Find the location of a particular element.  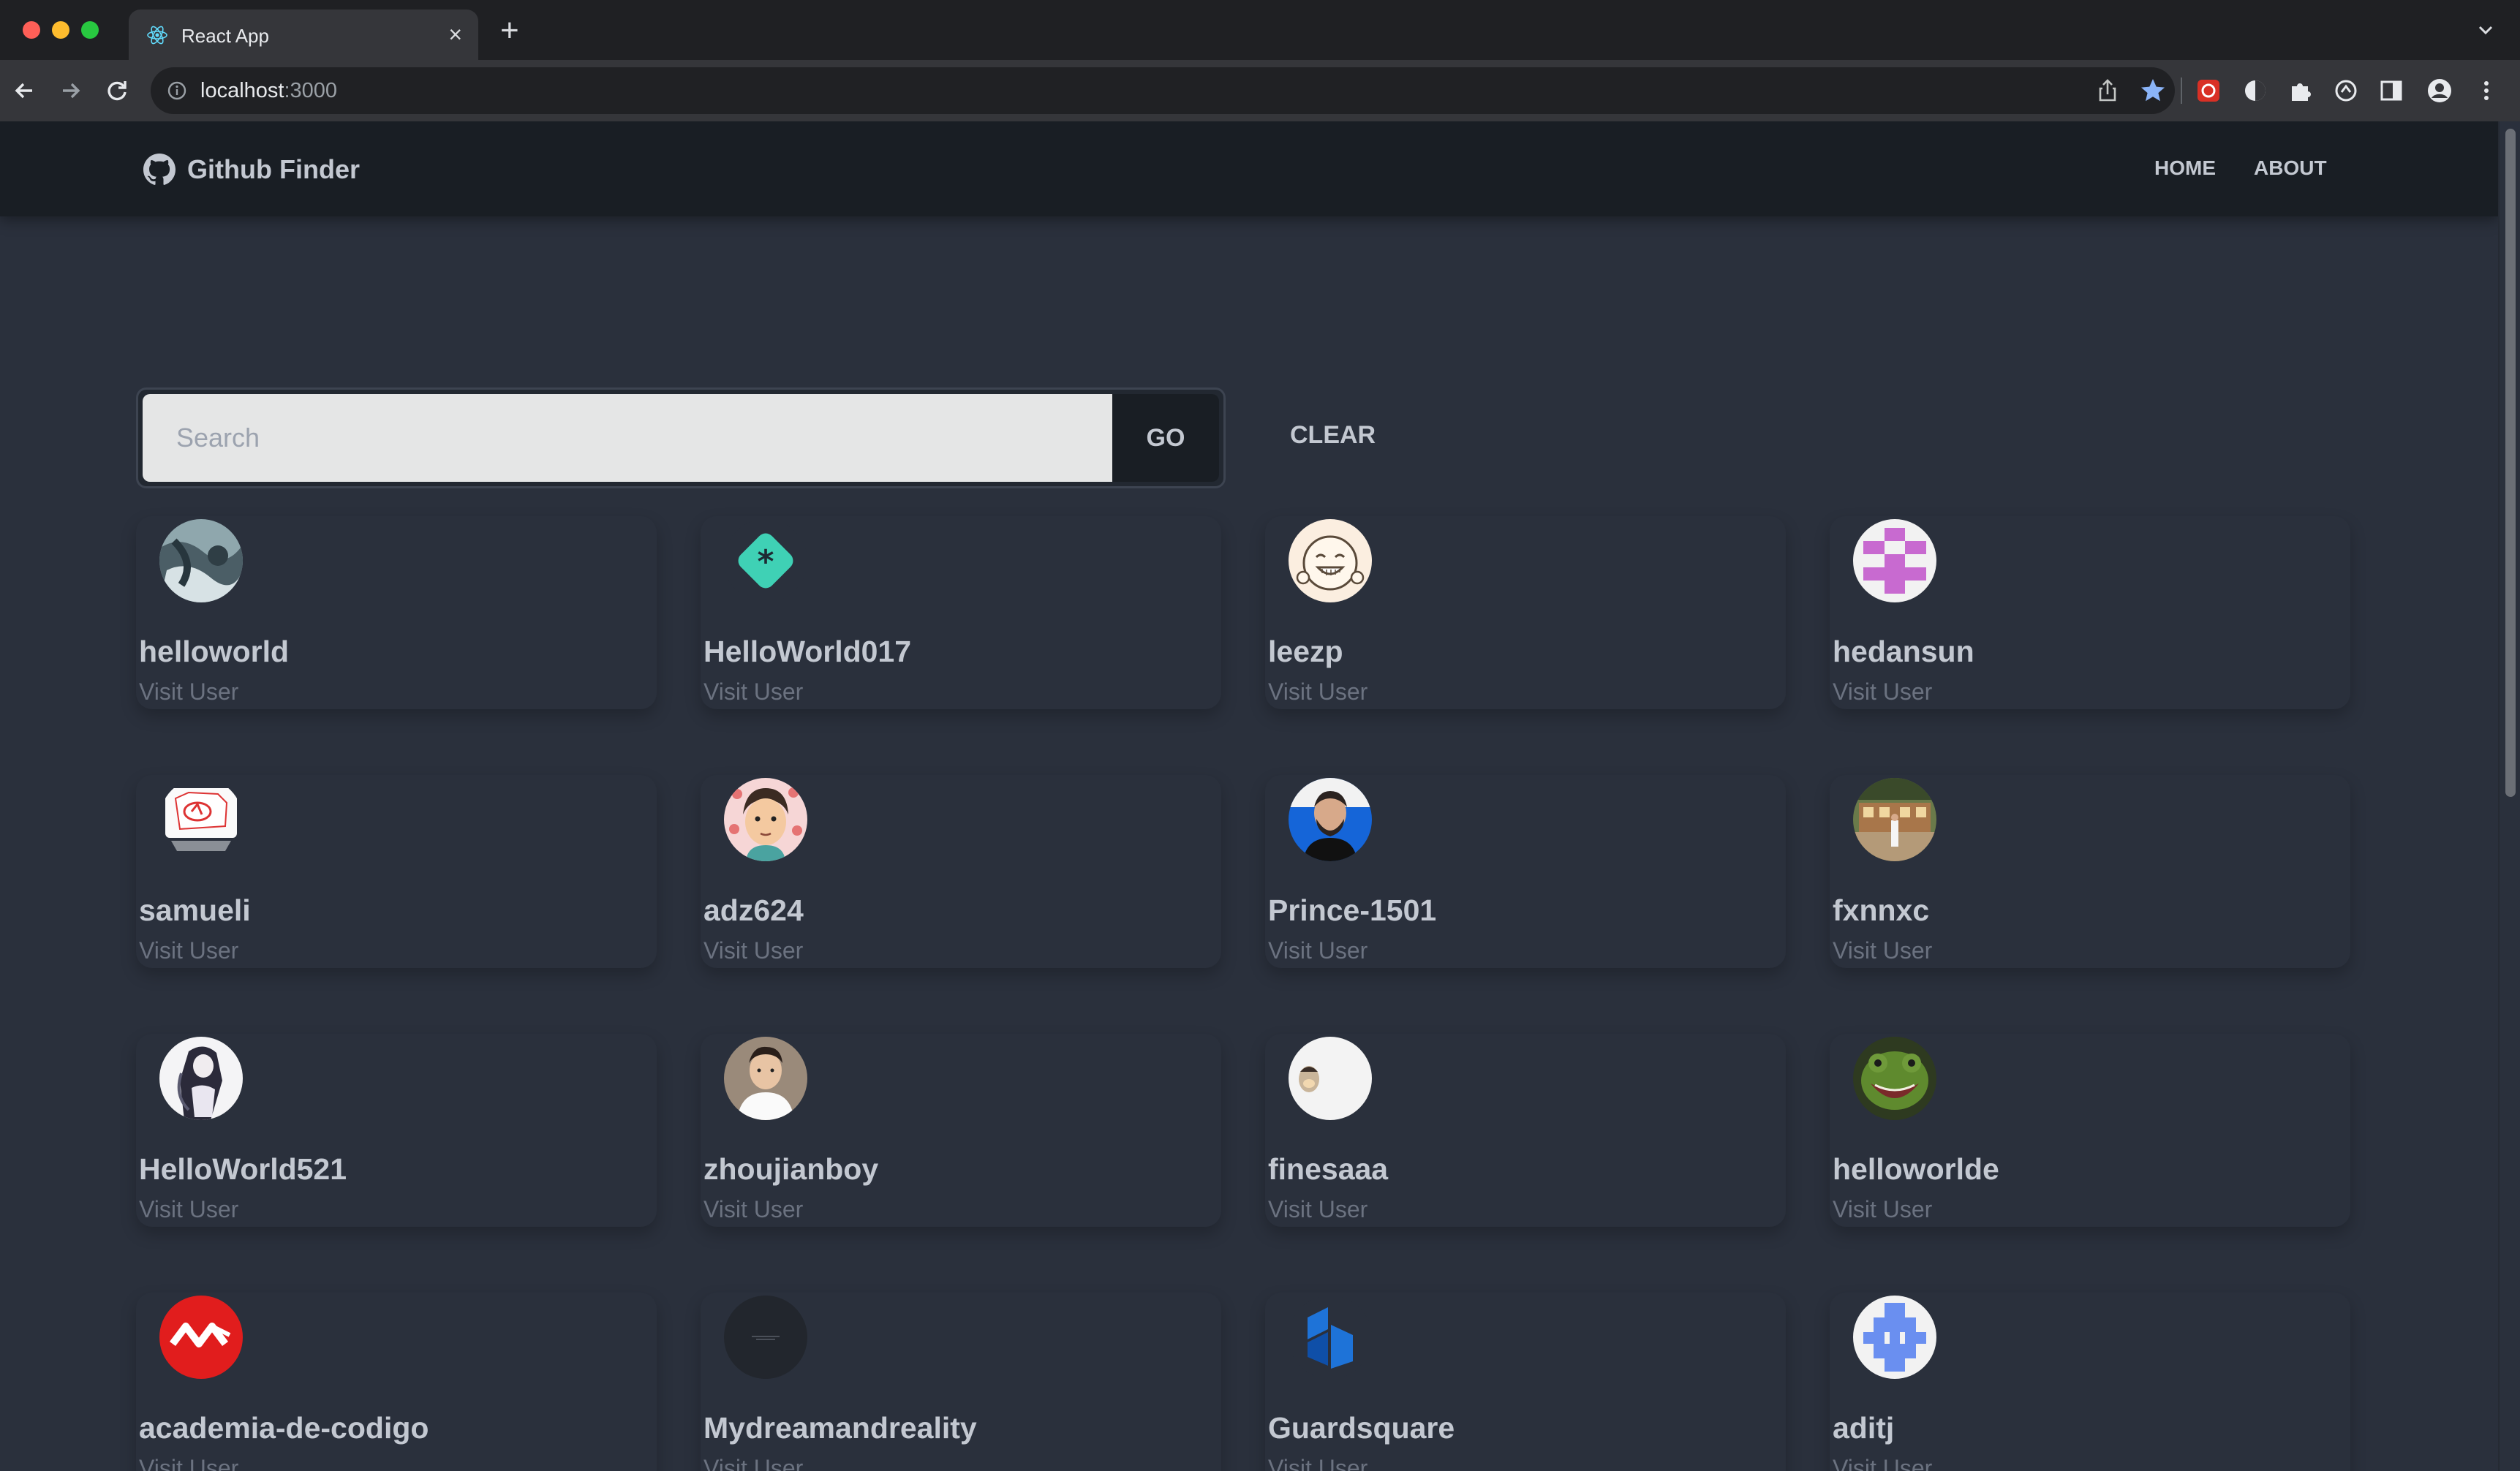

info-icon is located at coordinates (177, 90).